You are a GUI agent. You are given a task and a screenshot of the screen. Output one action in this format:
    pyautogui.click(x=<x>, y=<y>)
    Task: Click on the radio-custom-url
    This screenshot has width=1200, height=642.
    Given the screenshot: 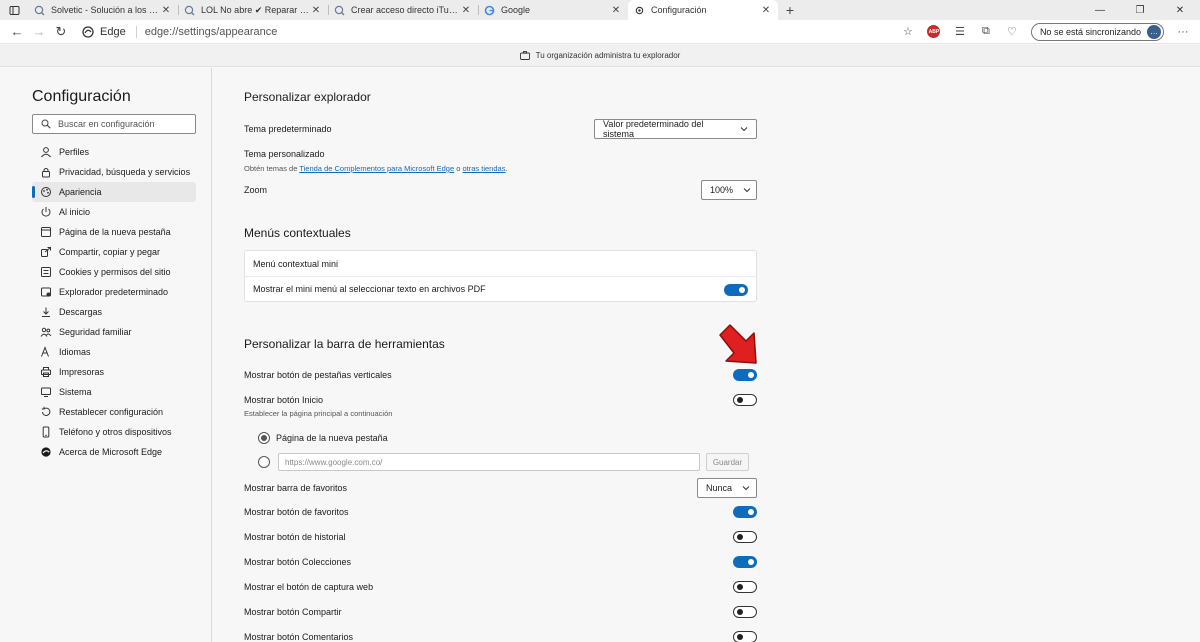 What is the action you would take?
    pyautogui.click(x=264, y=462)
    